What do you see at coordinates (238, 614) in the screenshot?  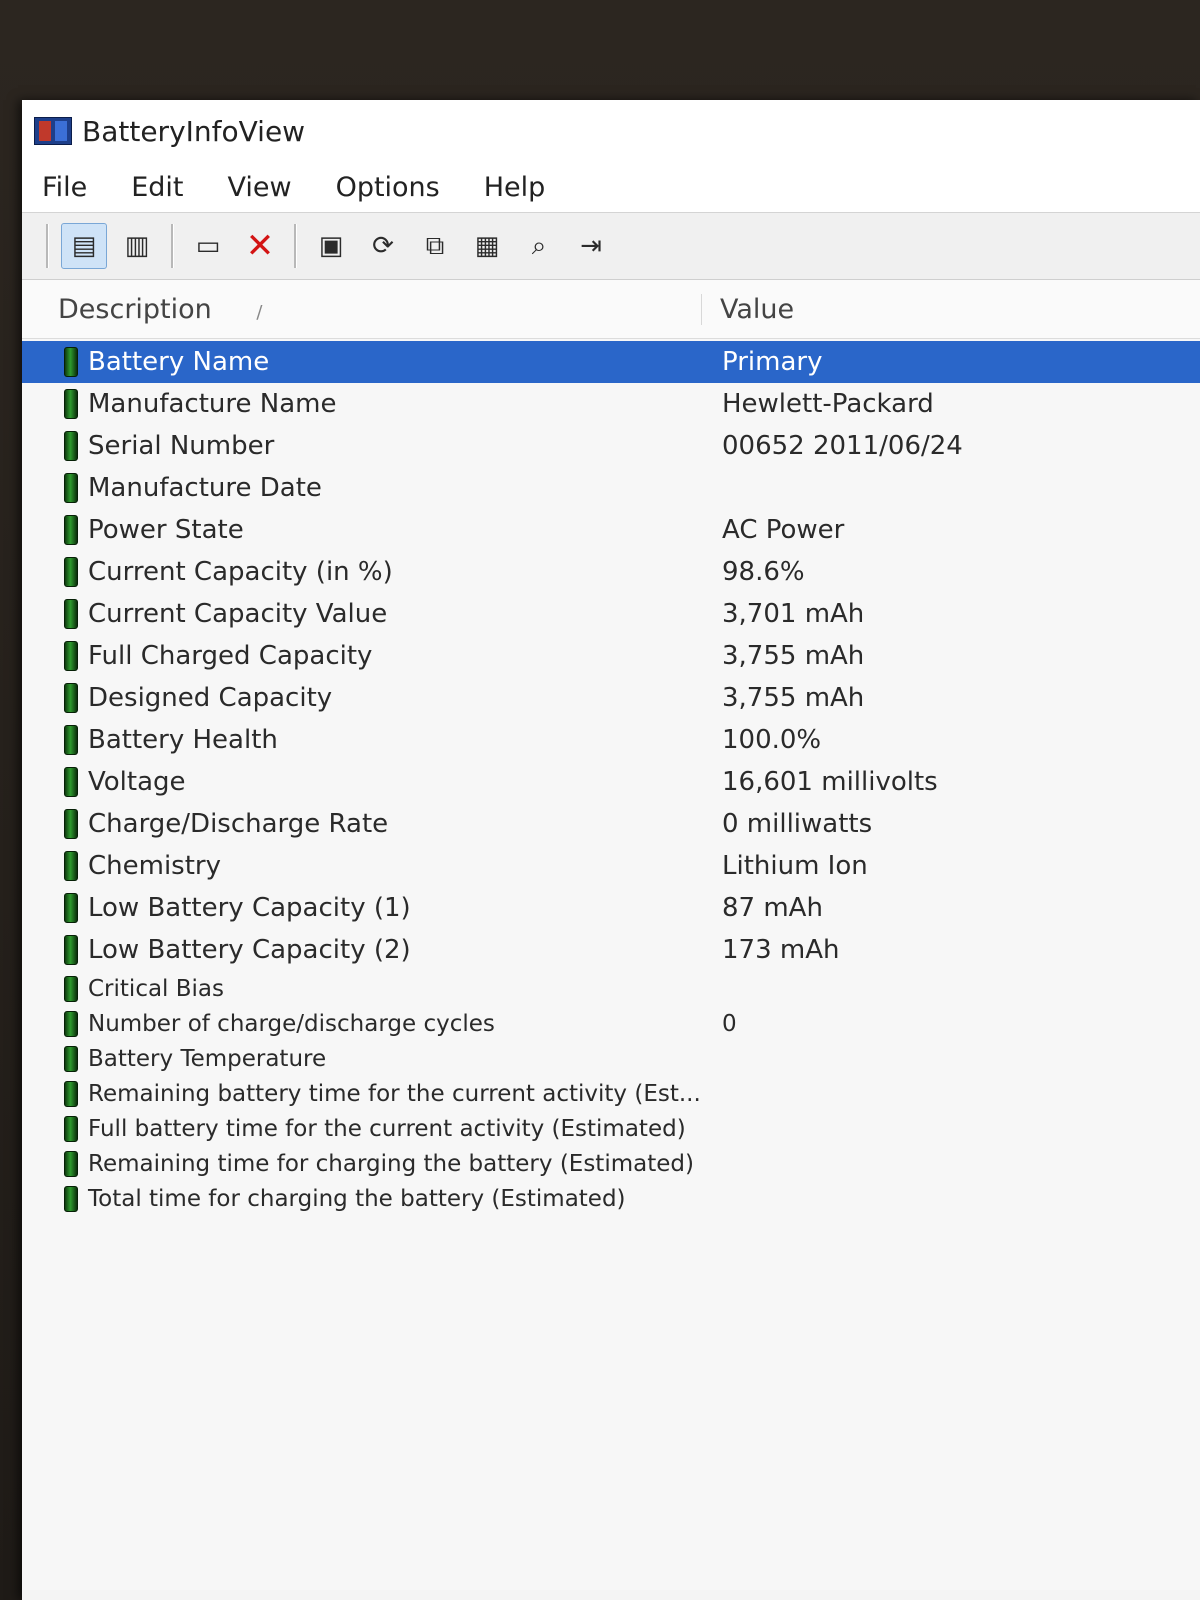 I see `row-label: Current Capacity Value` at bounding box center [238, 614].